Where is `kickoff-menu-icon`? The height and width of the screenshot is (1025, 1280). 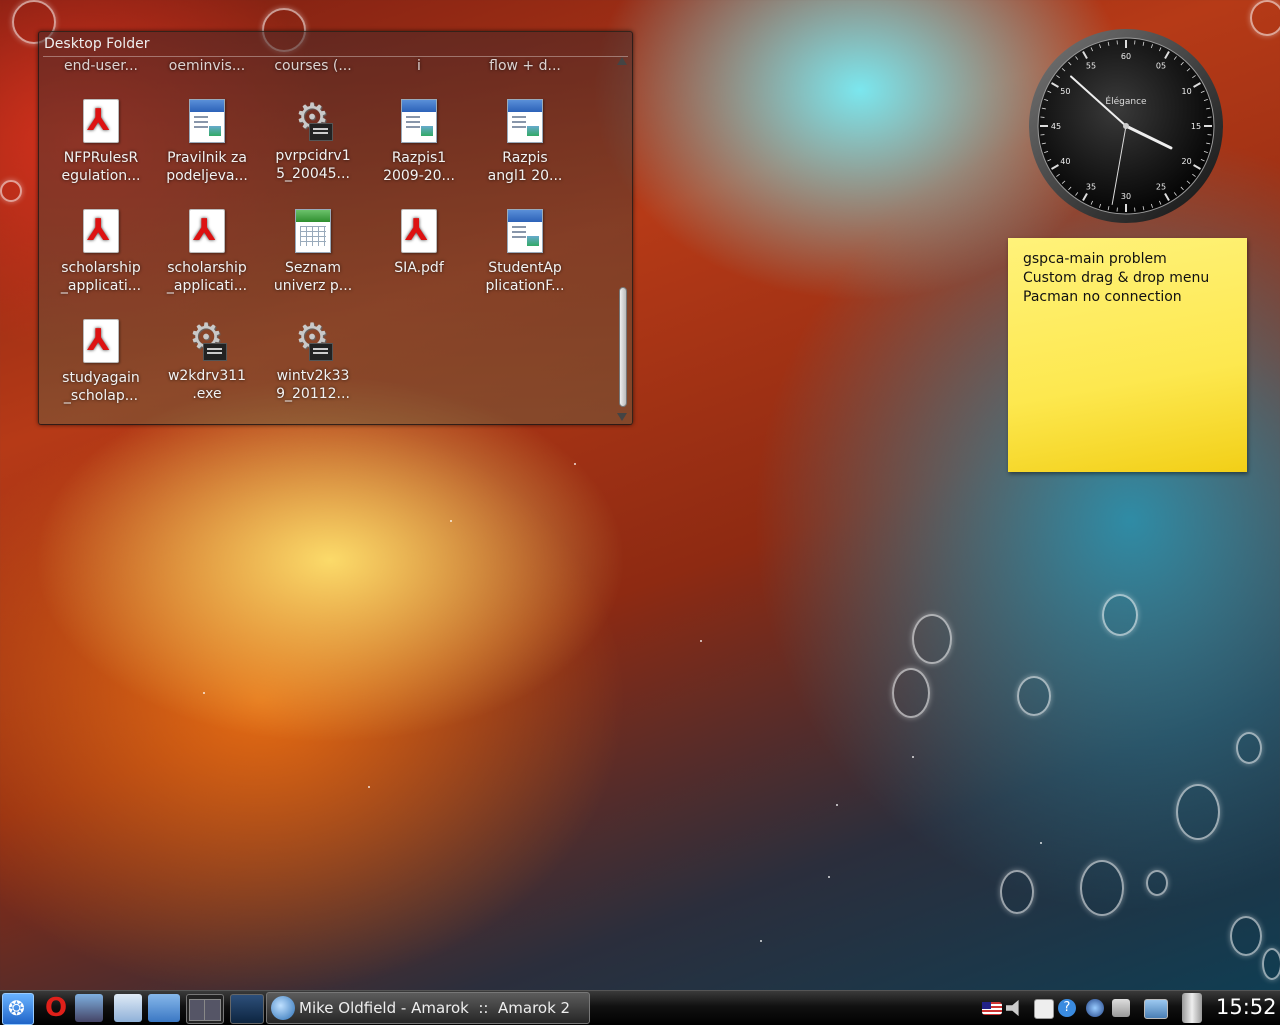
kickoff-menu-icon is located at coordinates (18, 1009).